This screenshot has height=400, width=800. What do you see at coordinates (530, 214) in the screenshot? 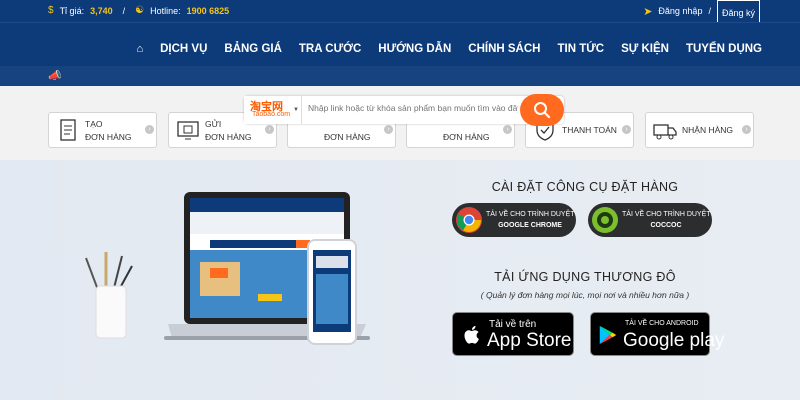
I see `chrome-line1: TẢI VỀ CHO TRÌNH DUYỆT` at bounding box center [530, 214].